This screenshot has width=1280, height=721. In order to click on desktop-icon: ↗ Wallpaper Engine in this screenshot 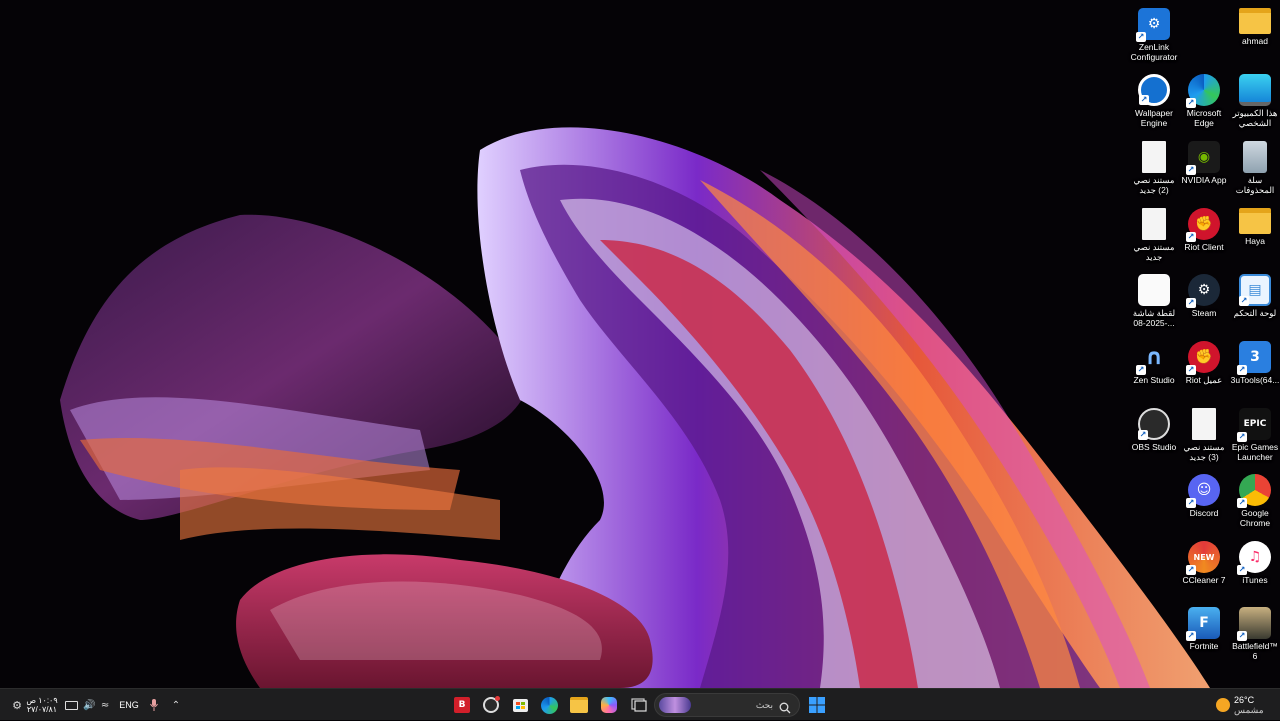, I will do `click(1154, 99)`.